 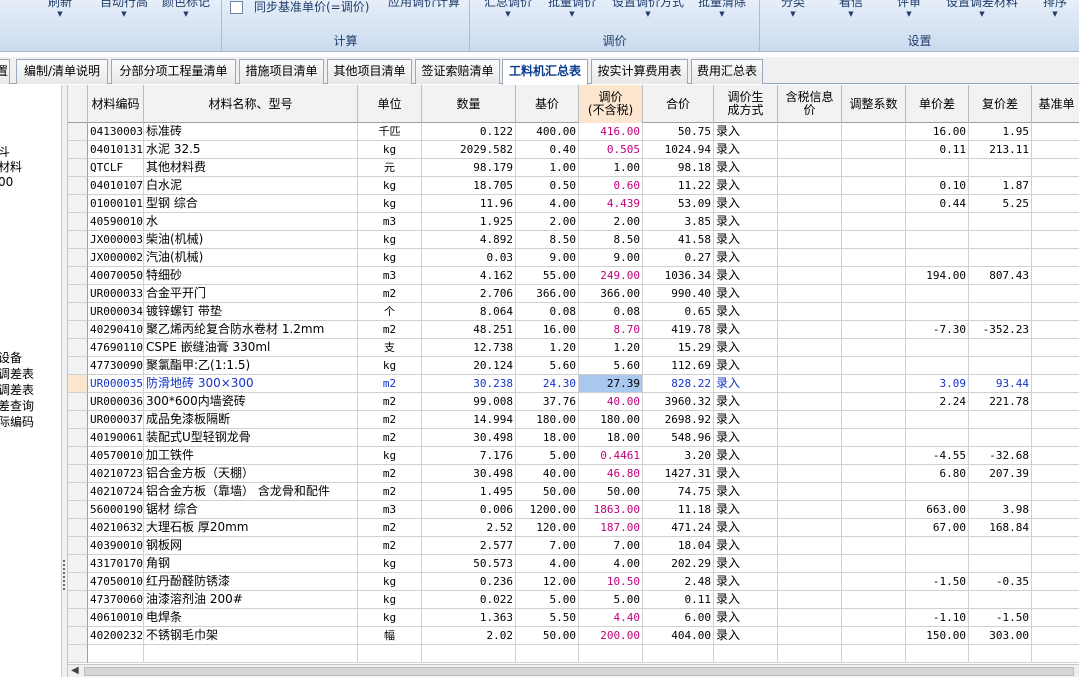 I want to click on cell-base-price: 24.30, so click(x=547, y=384).